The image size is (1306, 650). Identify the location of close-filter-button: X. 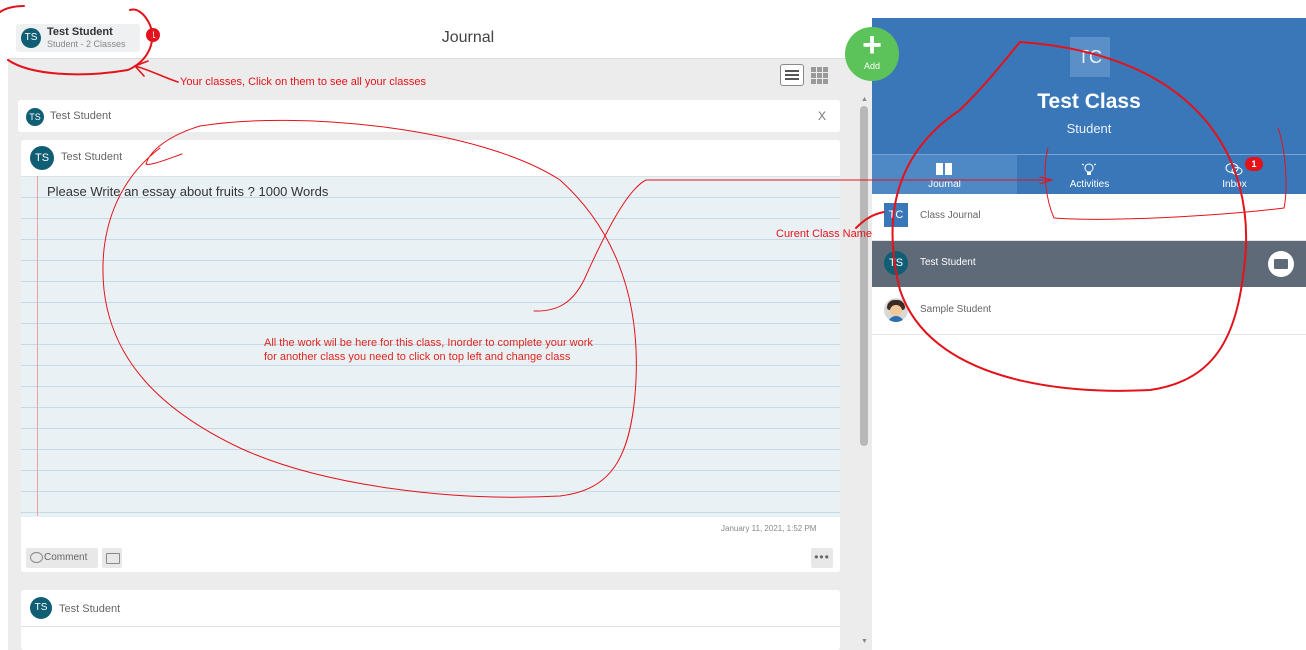
(822, 116).